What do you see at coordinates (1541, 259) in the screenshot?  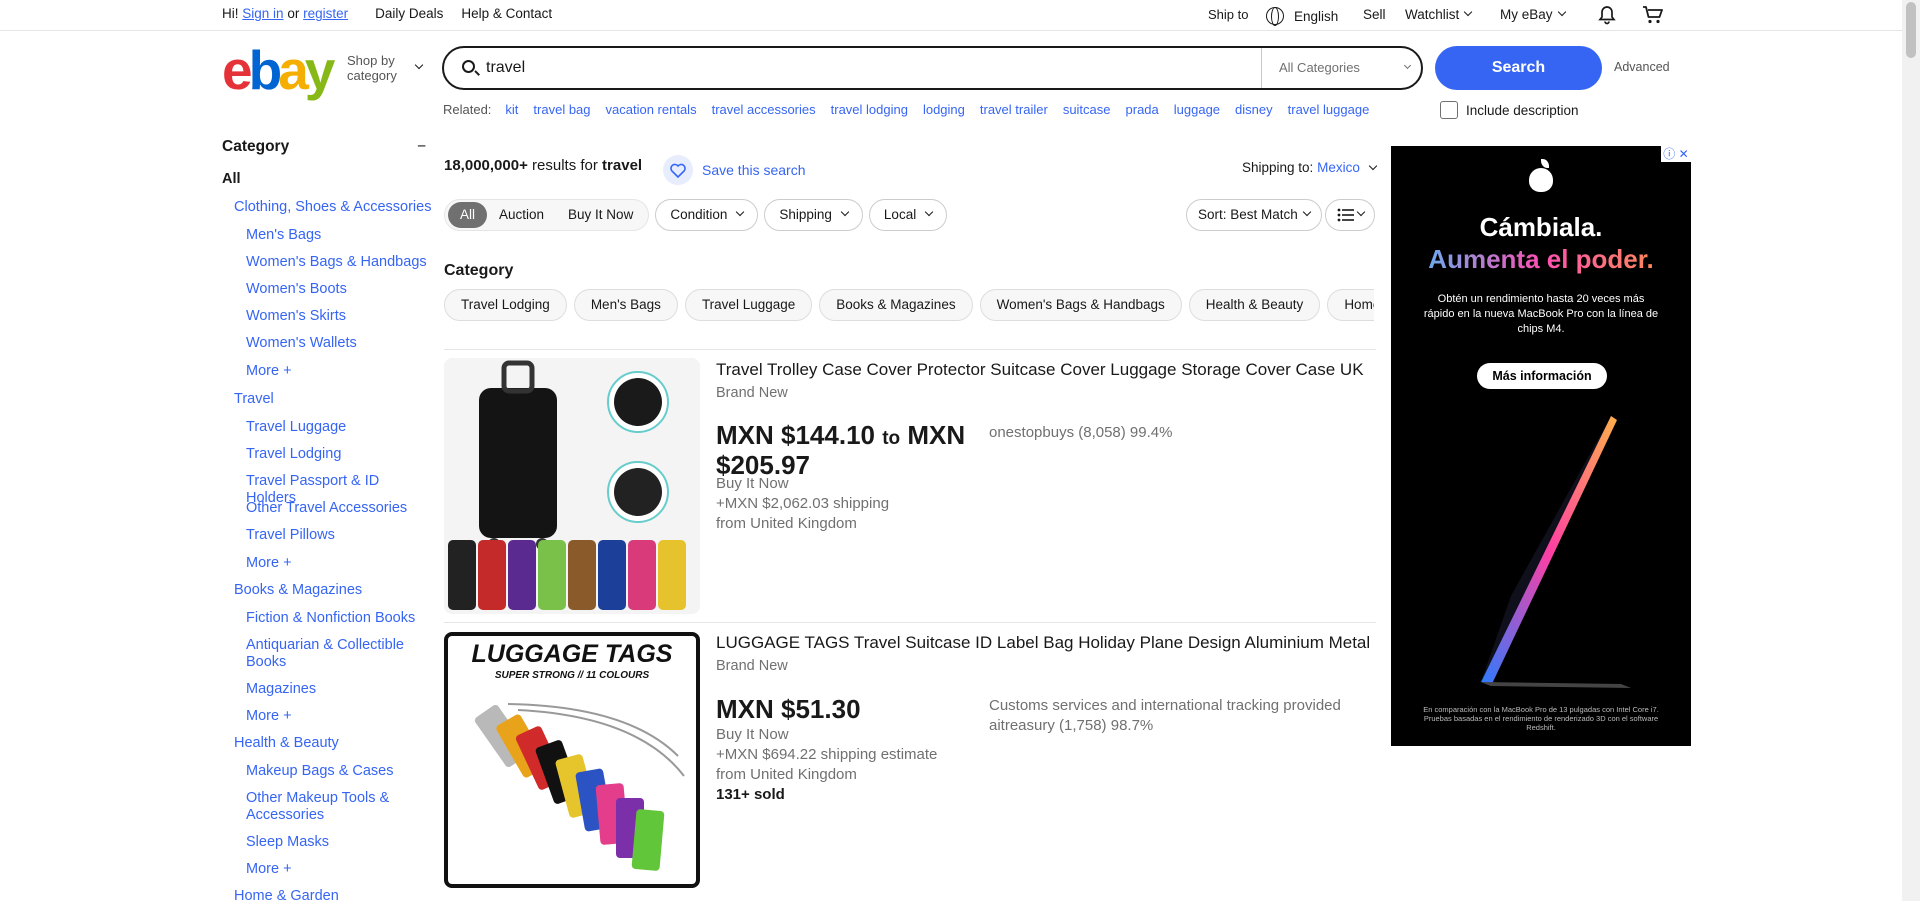 I see `ad-headline-2: Aumenta el poder.` at bounding box center [1541, 259].